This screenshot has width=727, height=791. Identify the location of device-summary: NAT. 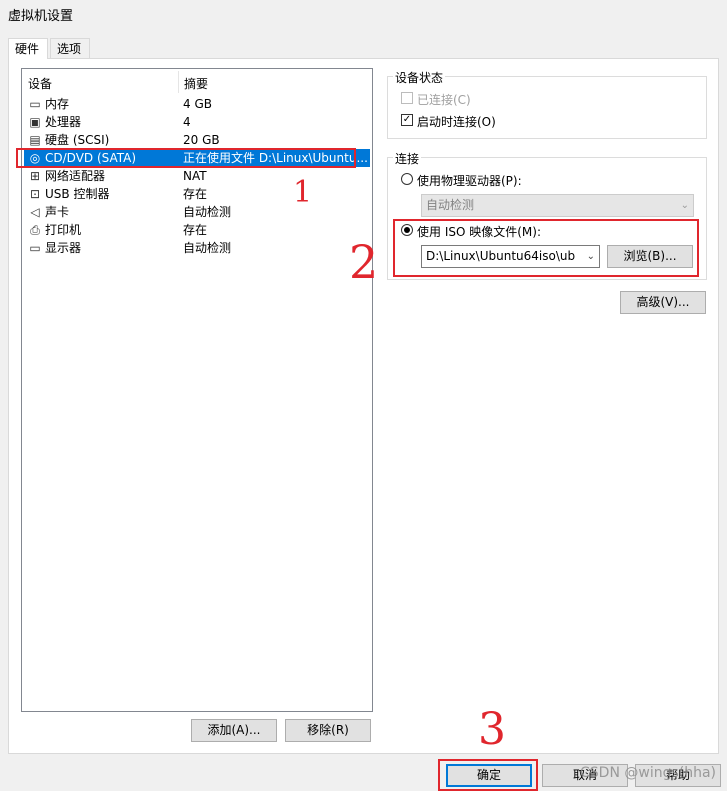
(195, 176).